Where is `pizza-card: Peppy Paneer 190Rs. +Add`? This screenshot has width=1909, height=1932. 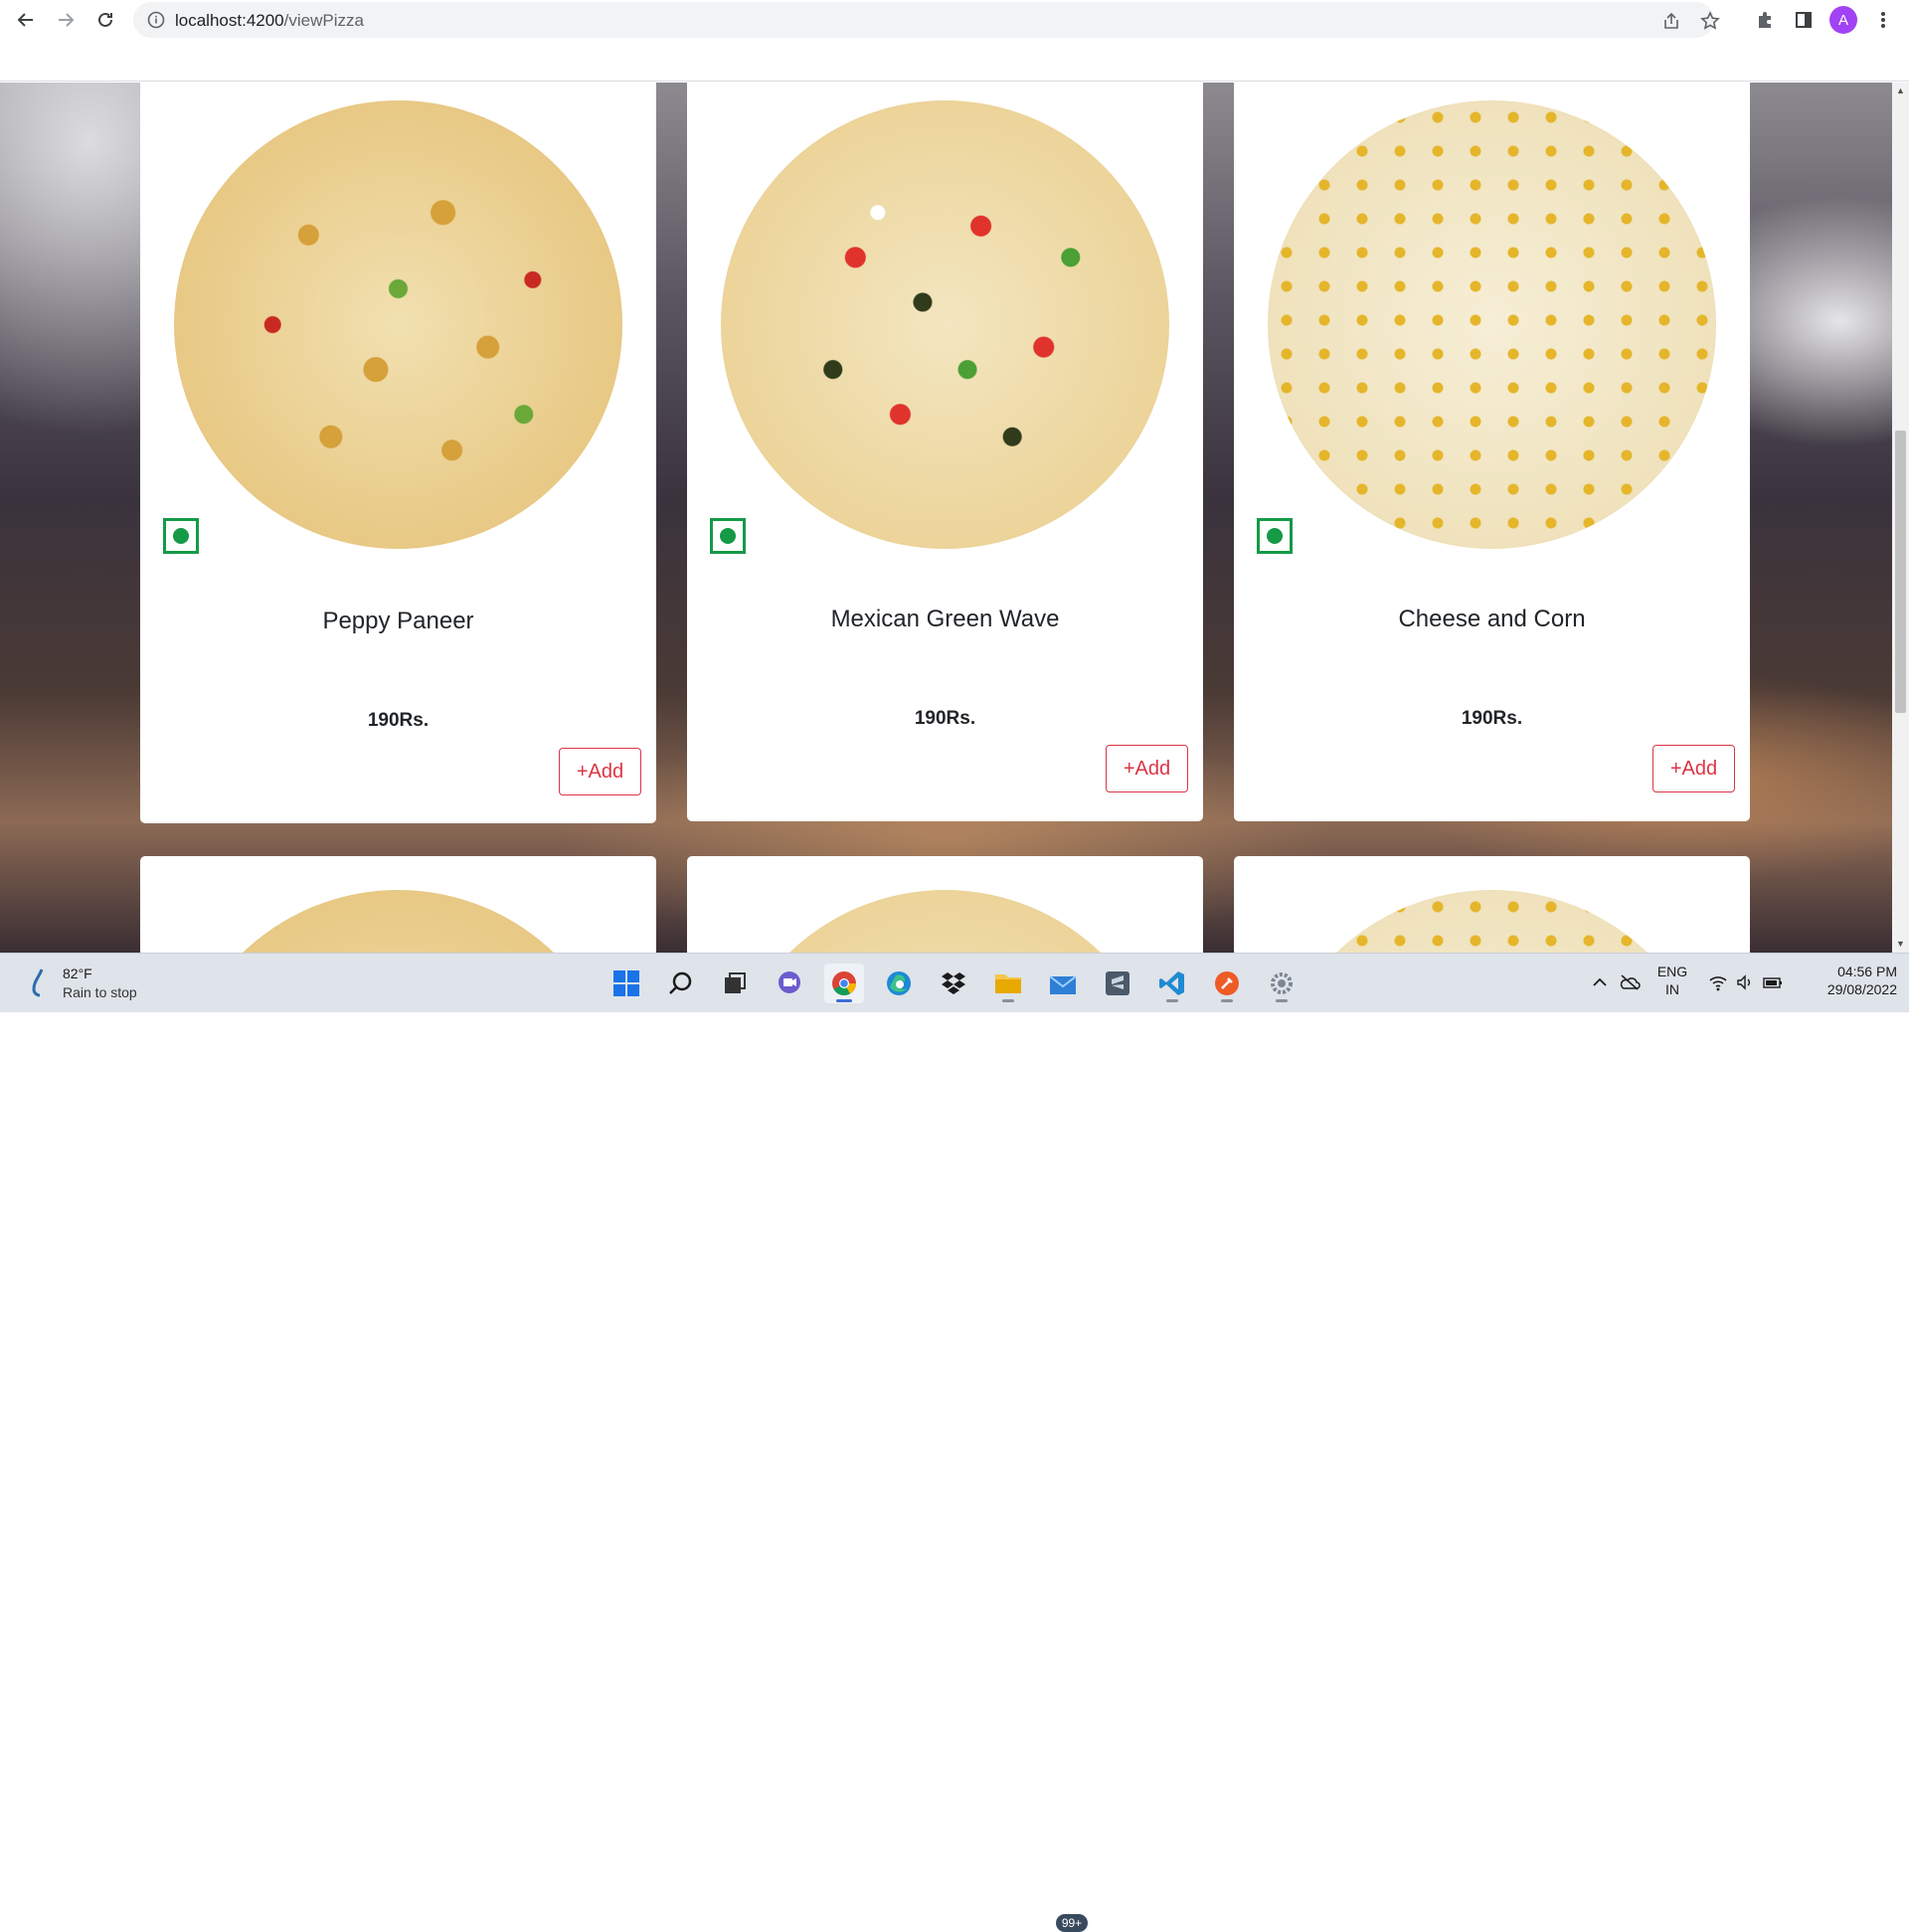
pizza-card: Peppy Paneer 190Rs. +Add is located at coordinates (398, 453).